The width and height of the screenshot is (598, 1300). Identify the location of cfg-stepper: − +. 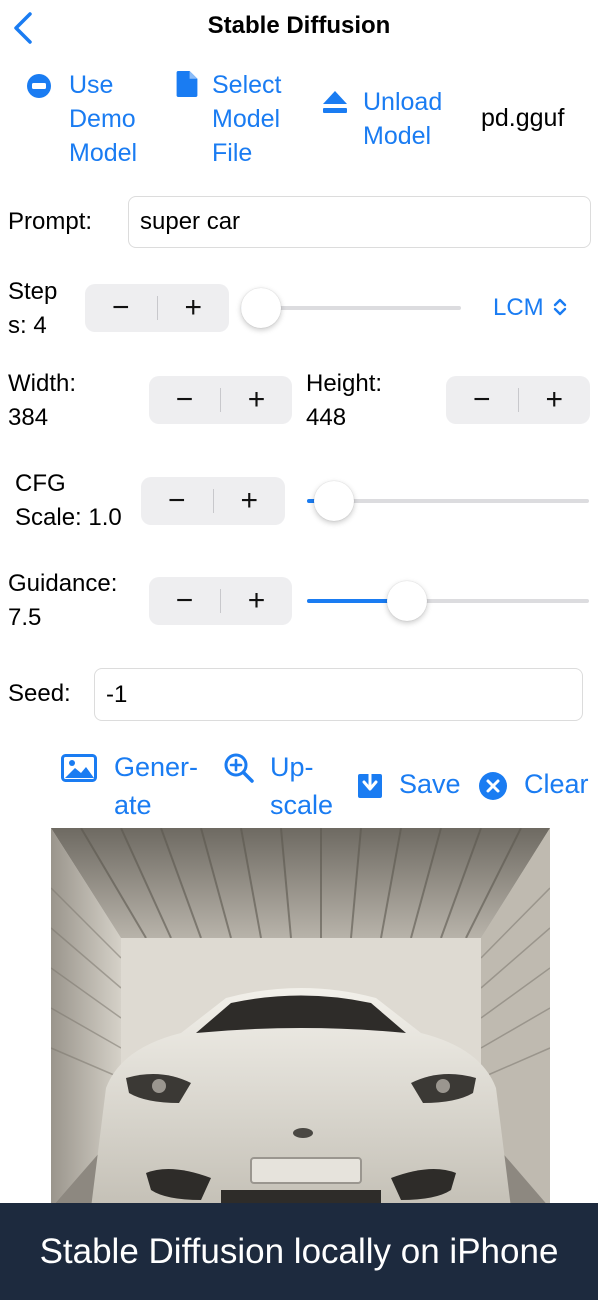
(213, 501).